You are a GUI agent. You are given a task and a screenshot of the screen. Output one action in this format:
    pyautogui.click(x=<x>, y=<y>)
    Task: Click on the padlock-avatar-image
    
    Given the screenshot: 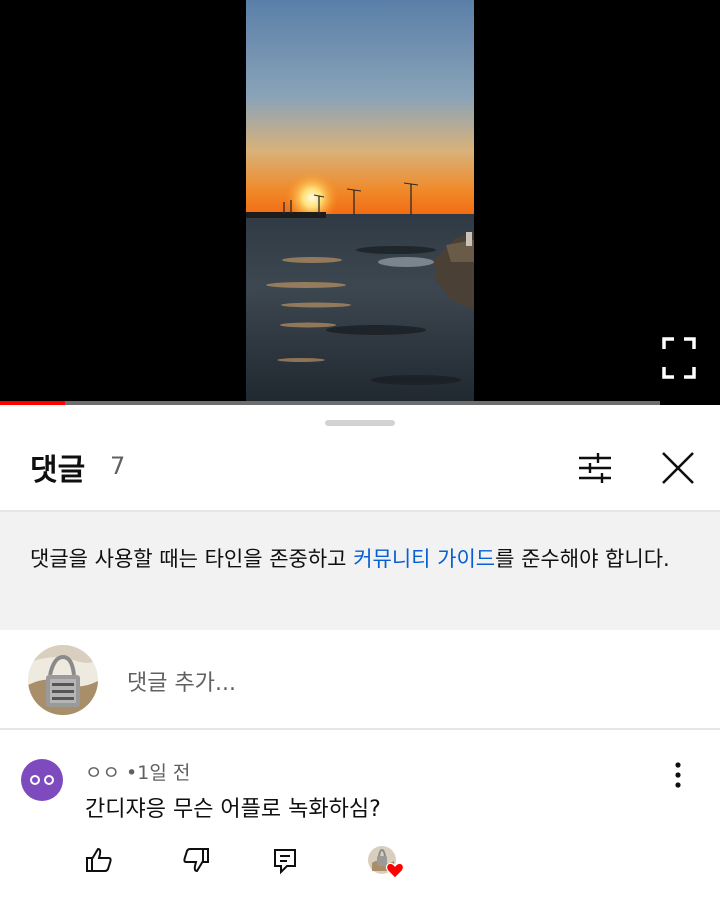 What is the action you would take?
    pyautogui.click(x=63, y=680)
    